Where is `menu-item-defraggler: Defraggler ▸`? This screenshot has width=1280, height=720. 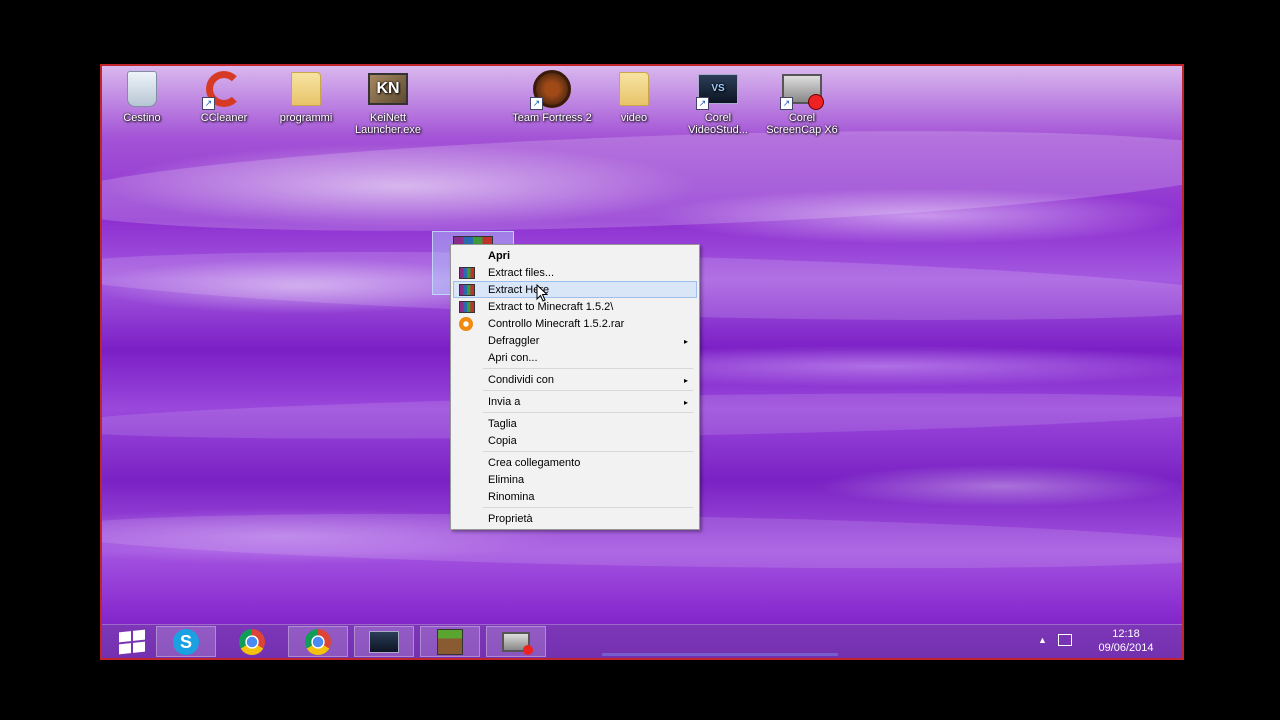
menu-item-defraggler: Defraggler ▸ is located at coordinates (575, 340).